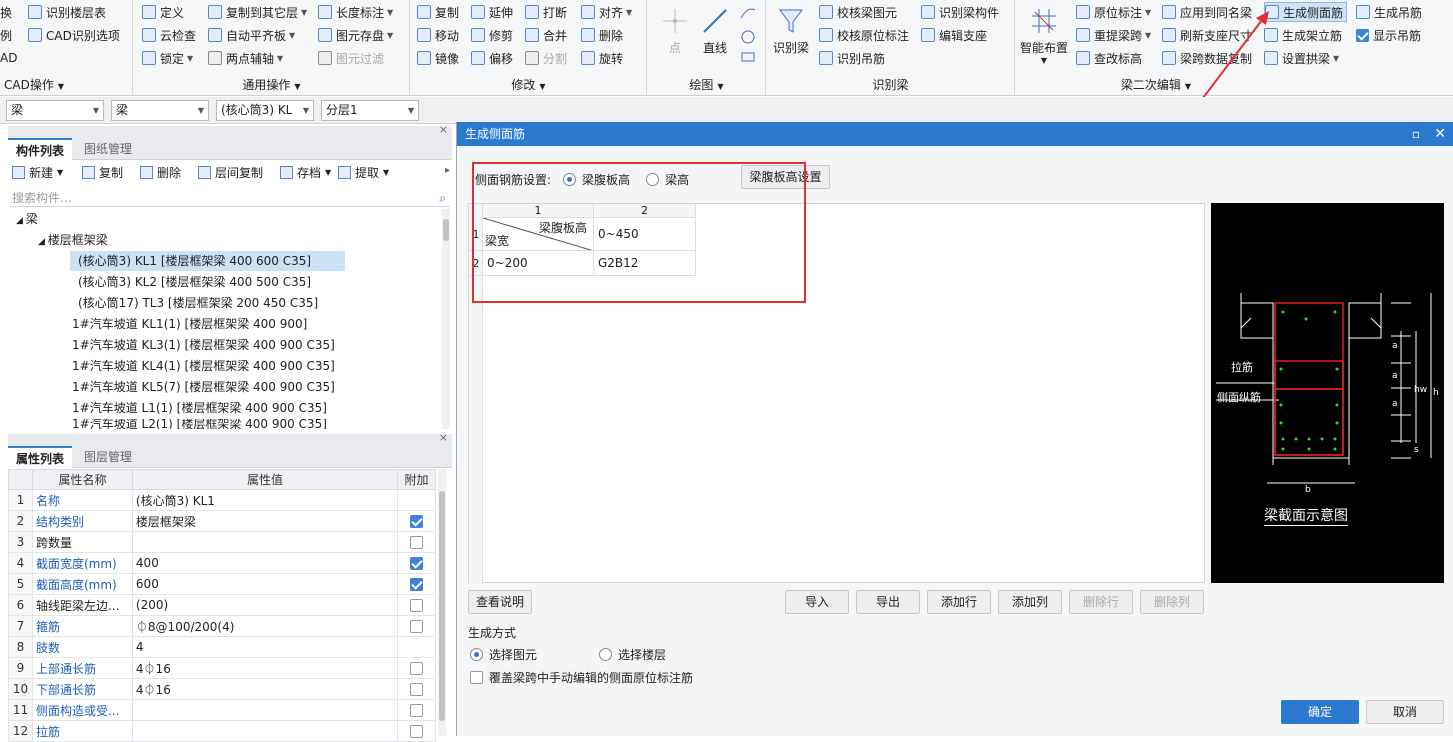 This screenshot has width=1453, height=742. I want to click on tree-item: 1#汽车坡道 KL4(1) [楼层框架梁 400 900 C35], so click(203, 366).